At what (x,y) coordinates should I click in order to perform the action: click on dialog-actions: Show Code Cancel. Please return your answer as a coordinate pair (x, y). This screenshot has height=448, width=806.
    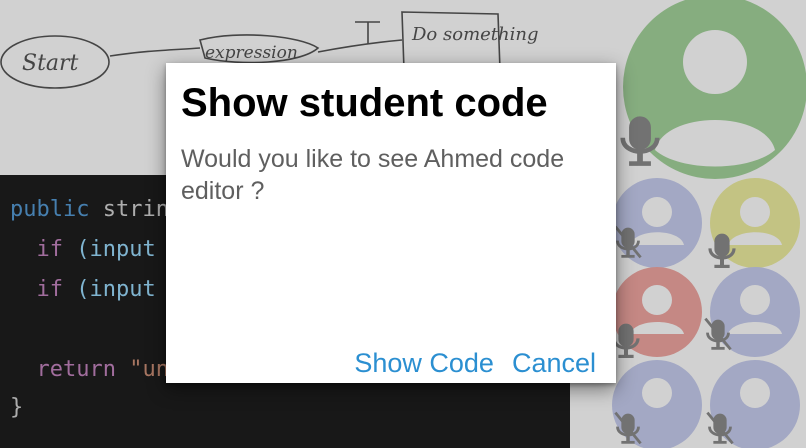
    Looking at the image, I should click on (475, 363).